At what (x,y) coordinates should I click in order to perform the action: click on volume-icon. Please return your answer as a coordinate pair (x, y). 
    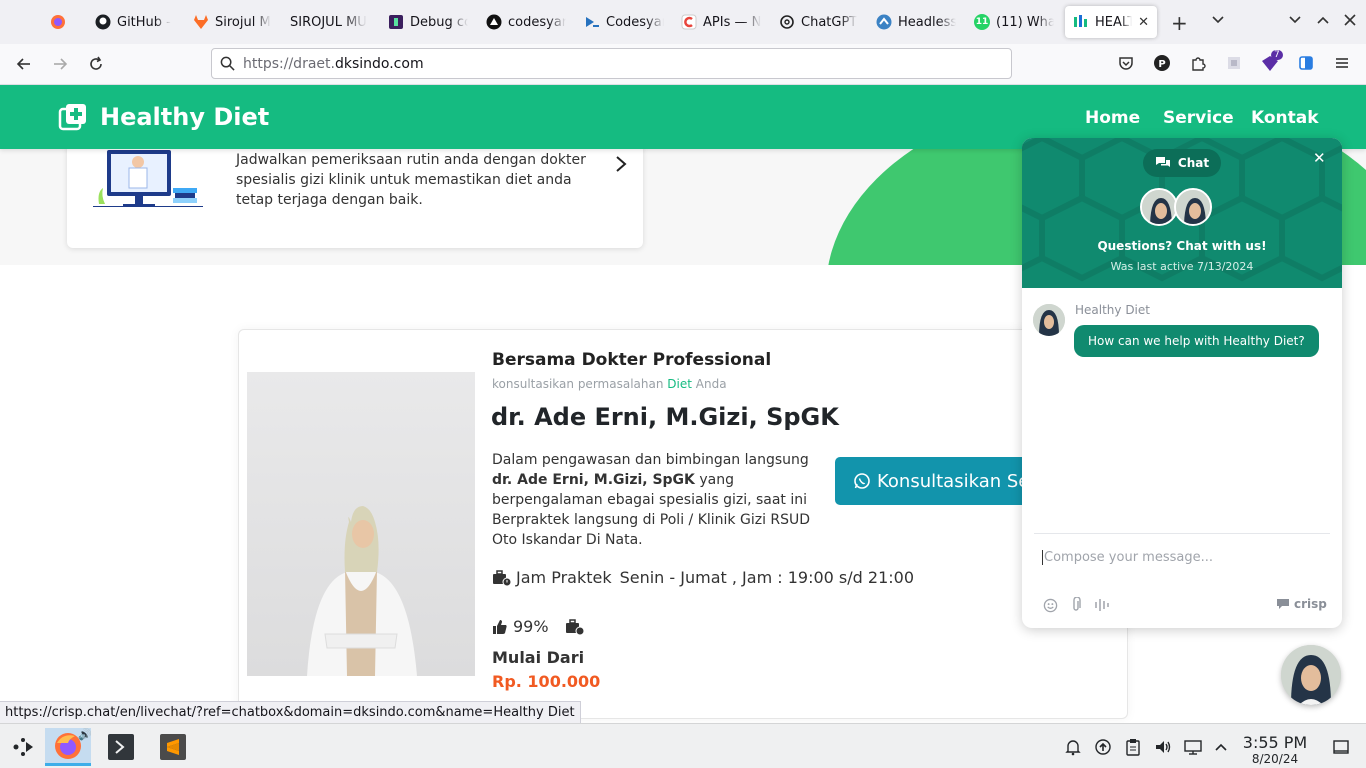
    Looking at the image, I should click on (1163, 747).